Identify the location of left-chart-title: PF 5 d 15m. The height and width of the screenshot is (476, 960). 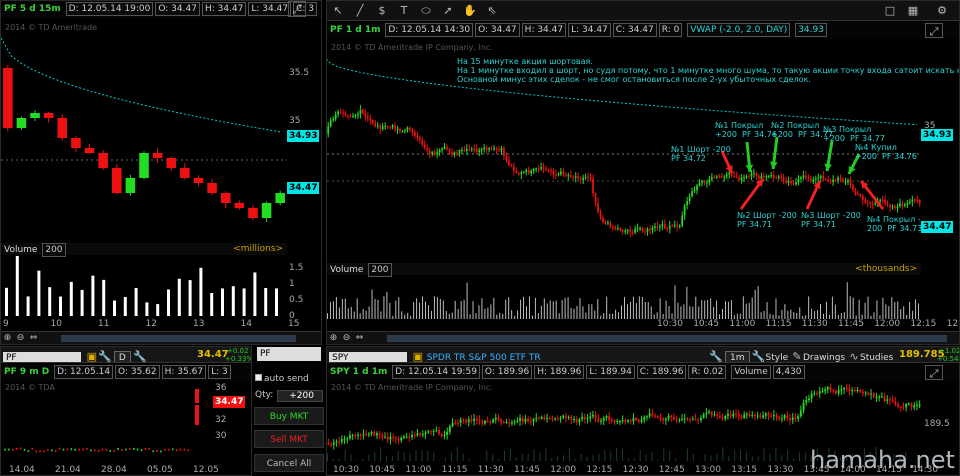
(32, 9).